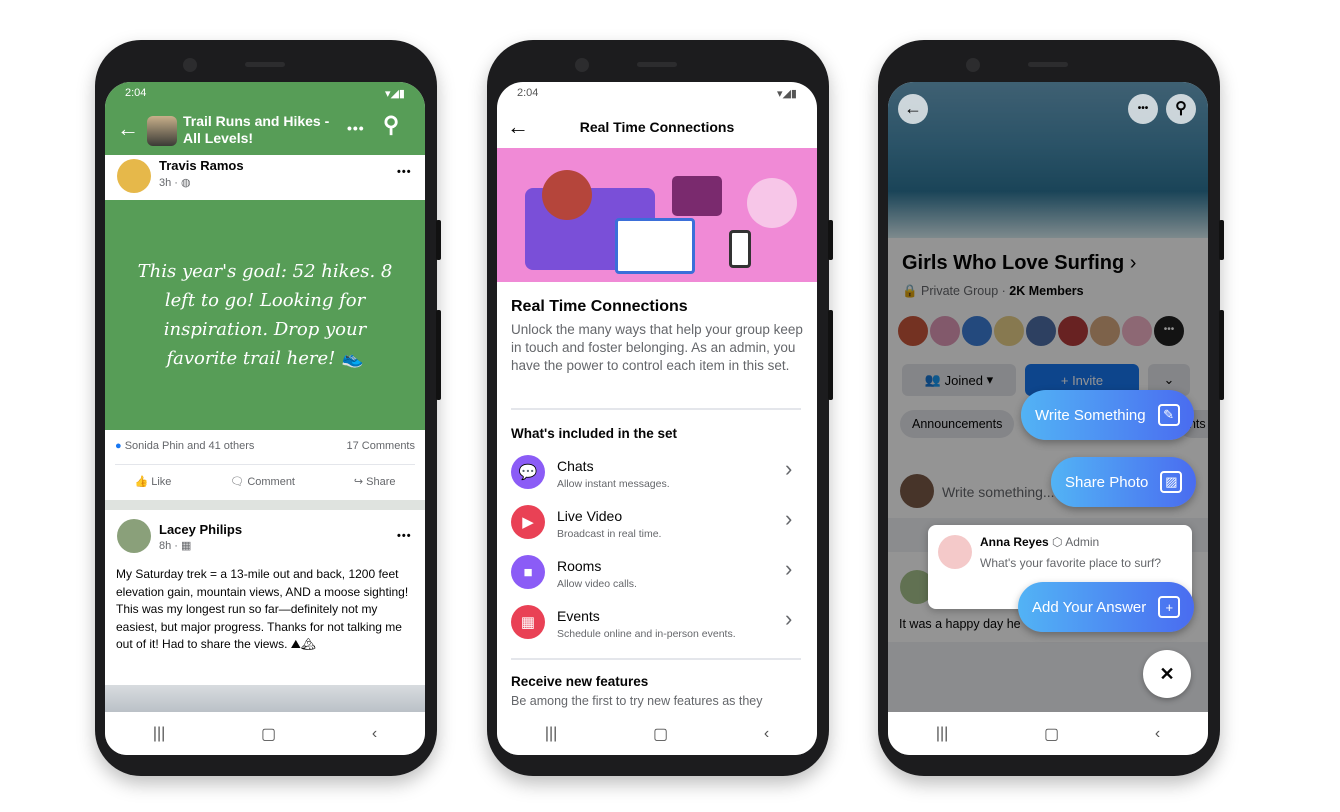 The image size is (1340, 812). What do you see at coordinates (657, 127) in the screenshot?
I see `header-title: Real Time Connections` at bounding box center [657, 127].